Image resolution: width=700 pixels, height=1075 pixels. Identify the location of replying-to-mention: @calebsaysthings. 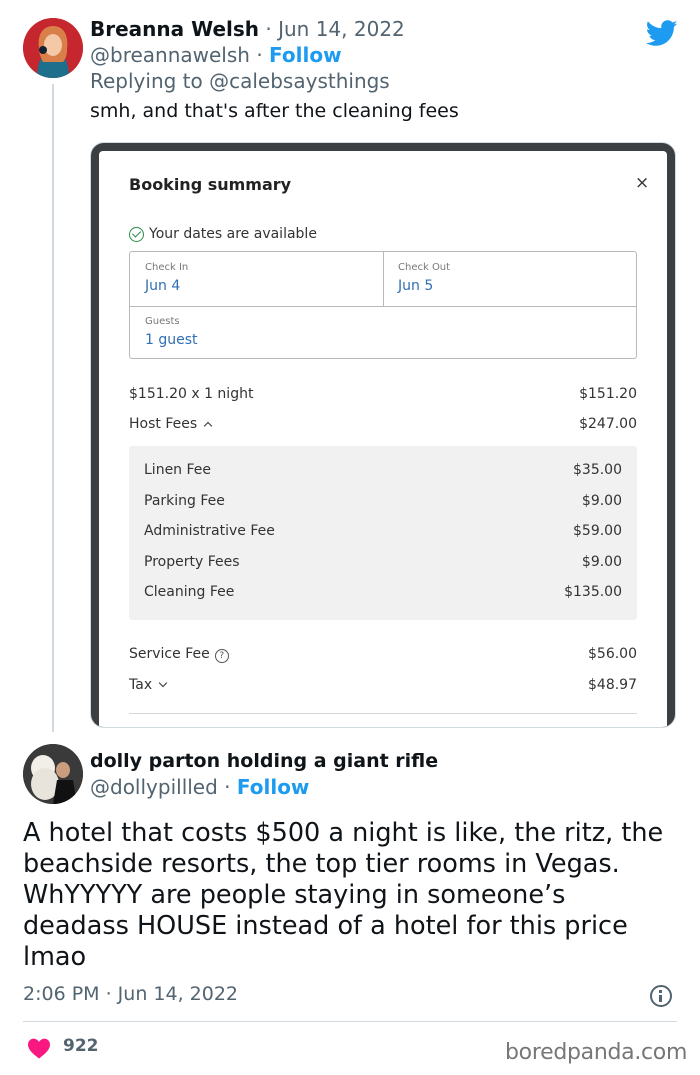
(299, 81).